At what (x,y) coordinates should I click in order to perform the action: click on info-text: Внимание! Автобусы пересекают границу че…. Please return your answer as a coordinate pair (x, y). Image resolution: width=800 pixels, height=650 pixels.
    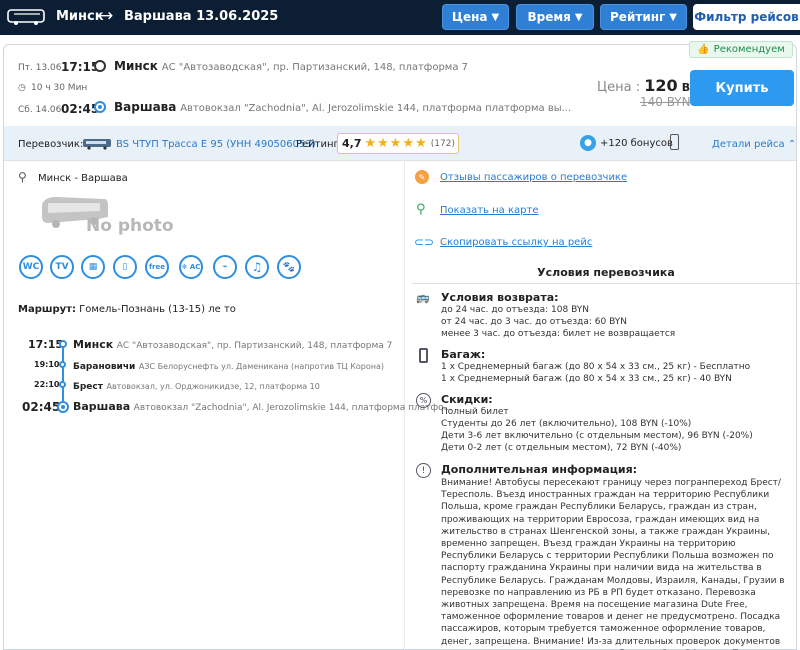
    Looking at the image, I should click on (613, 564).